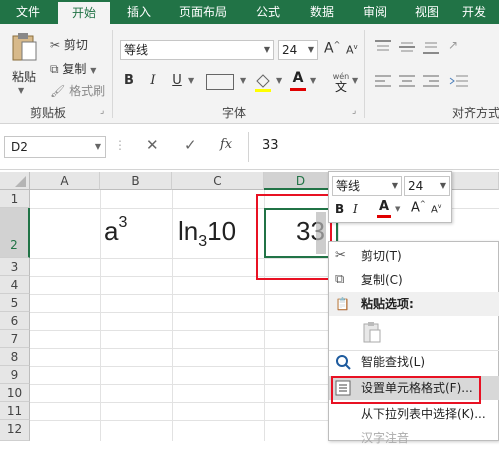 This screenshot has width=499, height=450. What do you see at coordinates (15, 267) in the screenshot?
I see `row-header-3: 3` at bounding box center [15, 267].